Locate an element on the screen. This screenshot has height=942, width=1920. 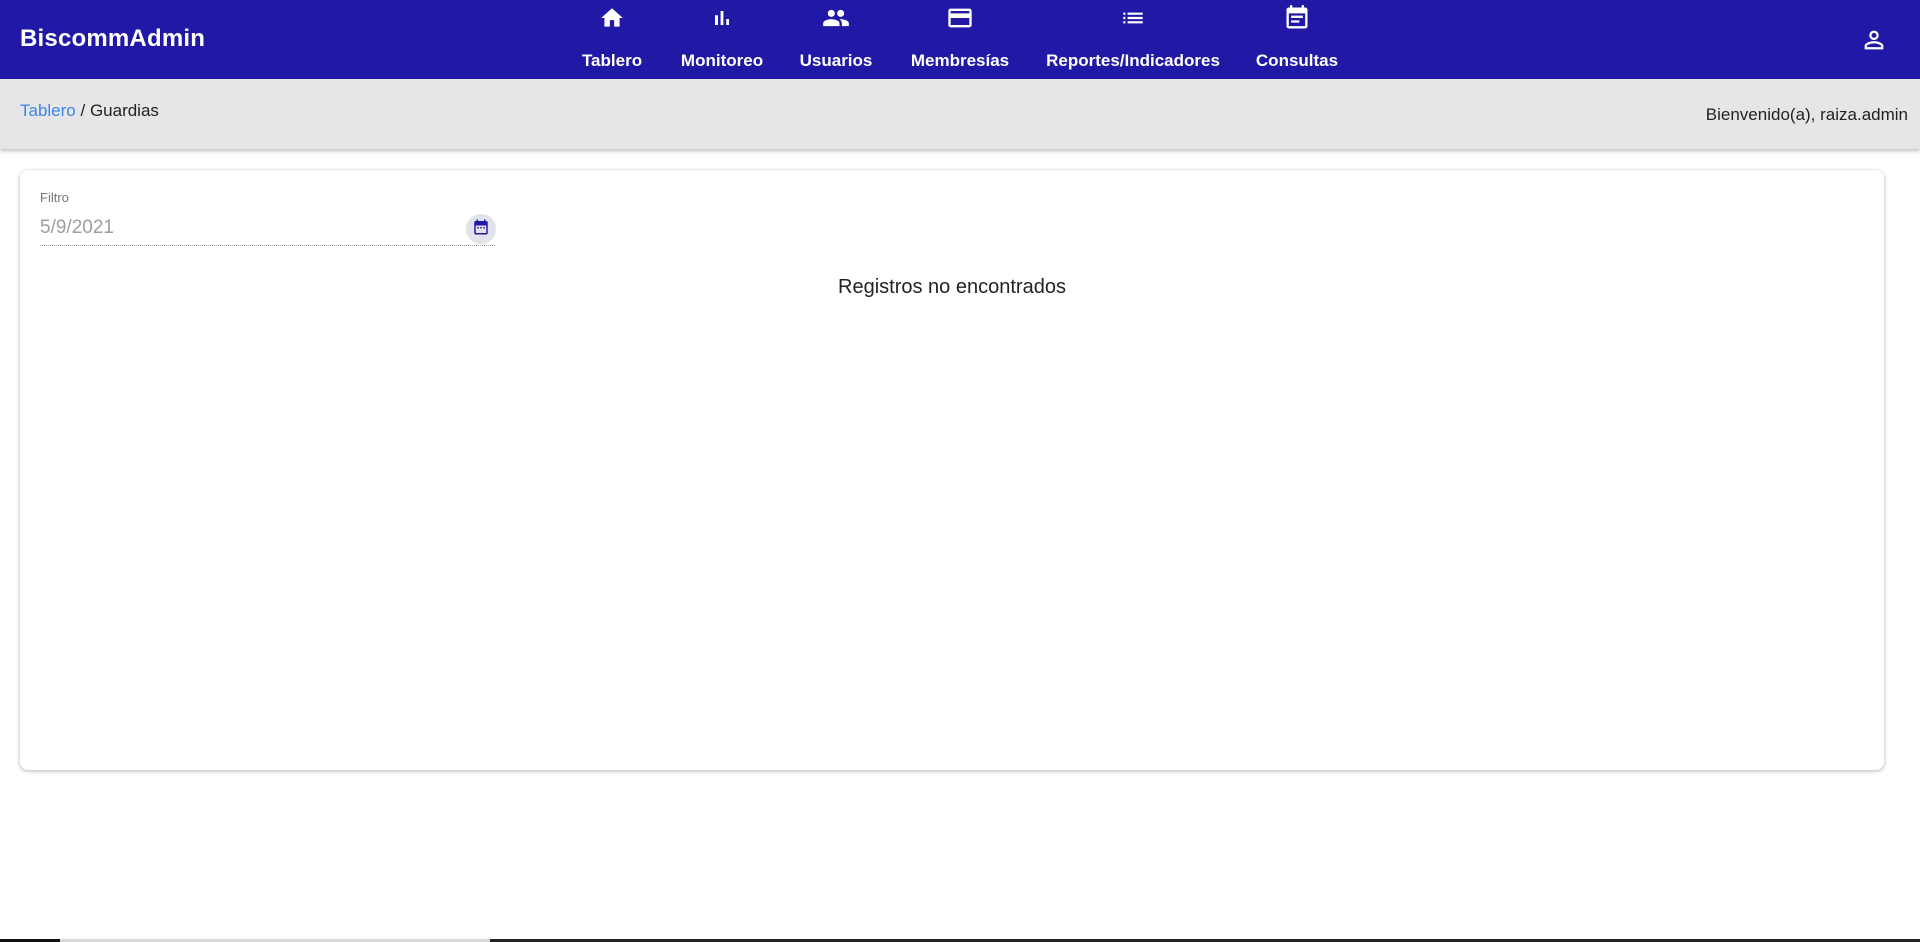
credit-card-icon is located at coordinates (960, 18).